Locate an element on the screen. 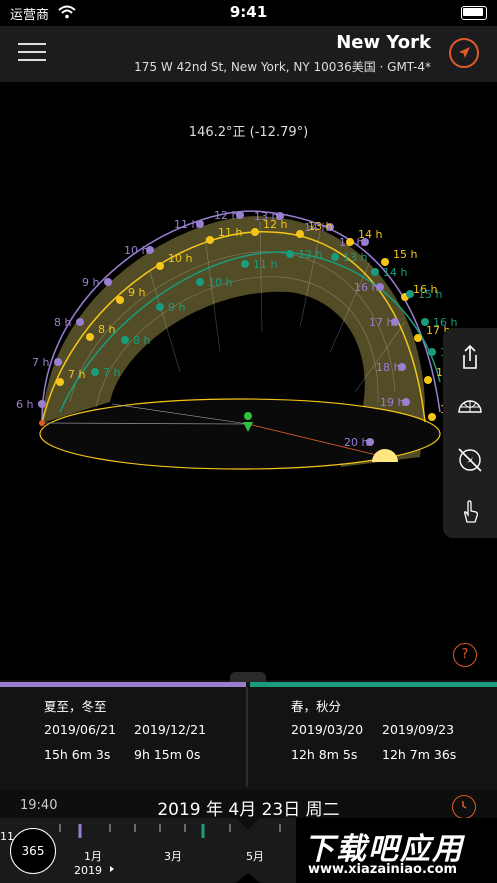 This screenshot has height=883, width=497. share-icon is located at coordinates (470, 358).